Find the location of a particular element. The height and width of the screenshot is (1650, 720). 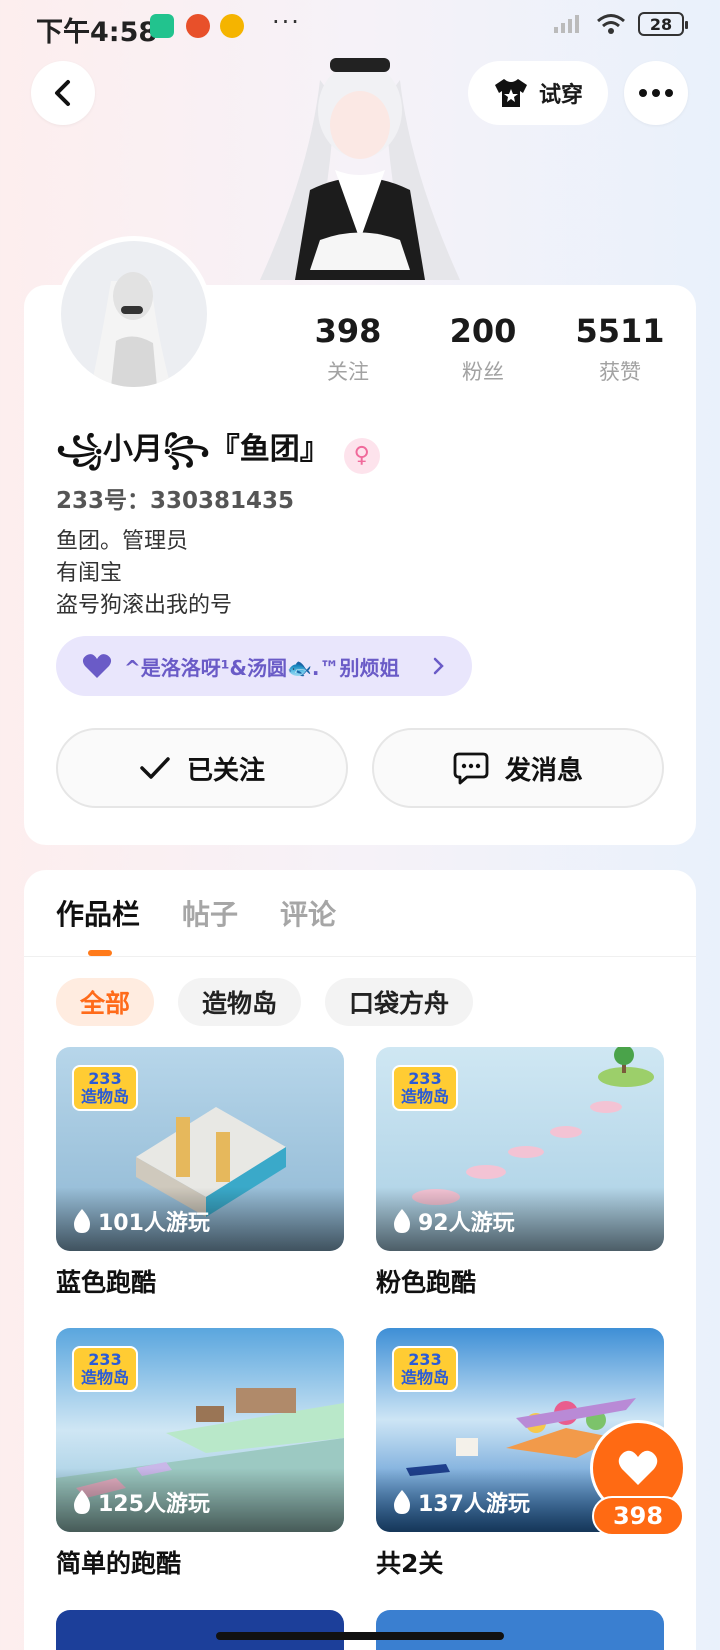

tryon-button: 试穿 is located at coordinates (538, 93).